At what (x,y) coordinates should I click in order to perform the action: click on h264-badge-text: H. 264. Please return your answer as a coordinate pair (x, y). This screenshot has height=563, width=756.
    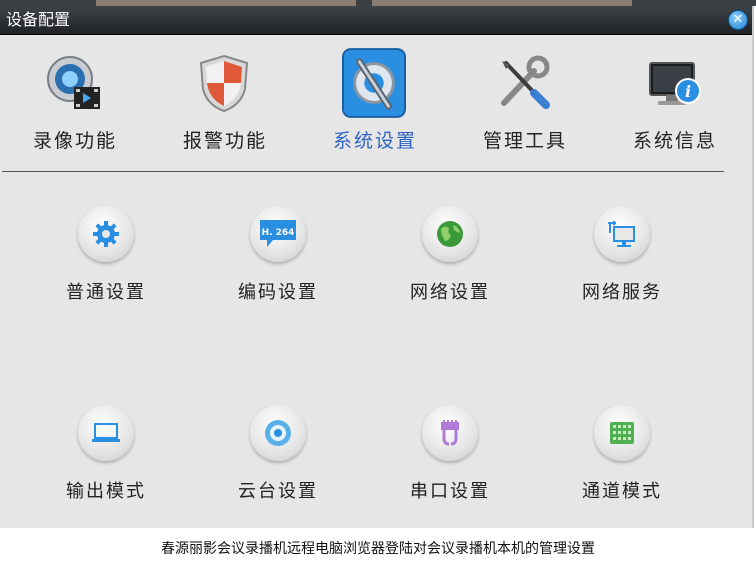
    Looking at the image, I should click on (278, 233).